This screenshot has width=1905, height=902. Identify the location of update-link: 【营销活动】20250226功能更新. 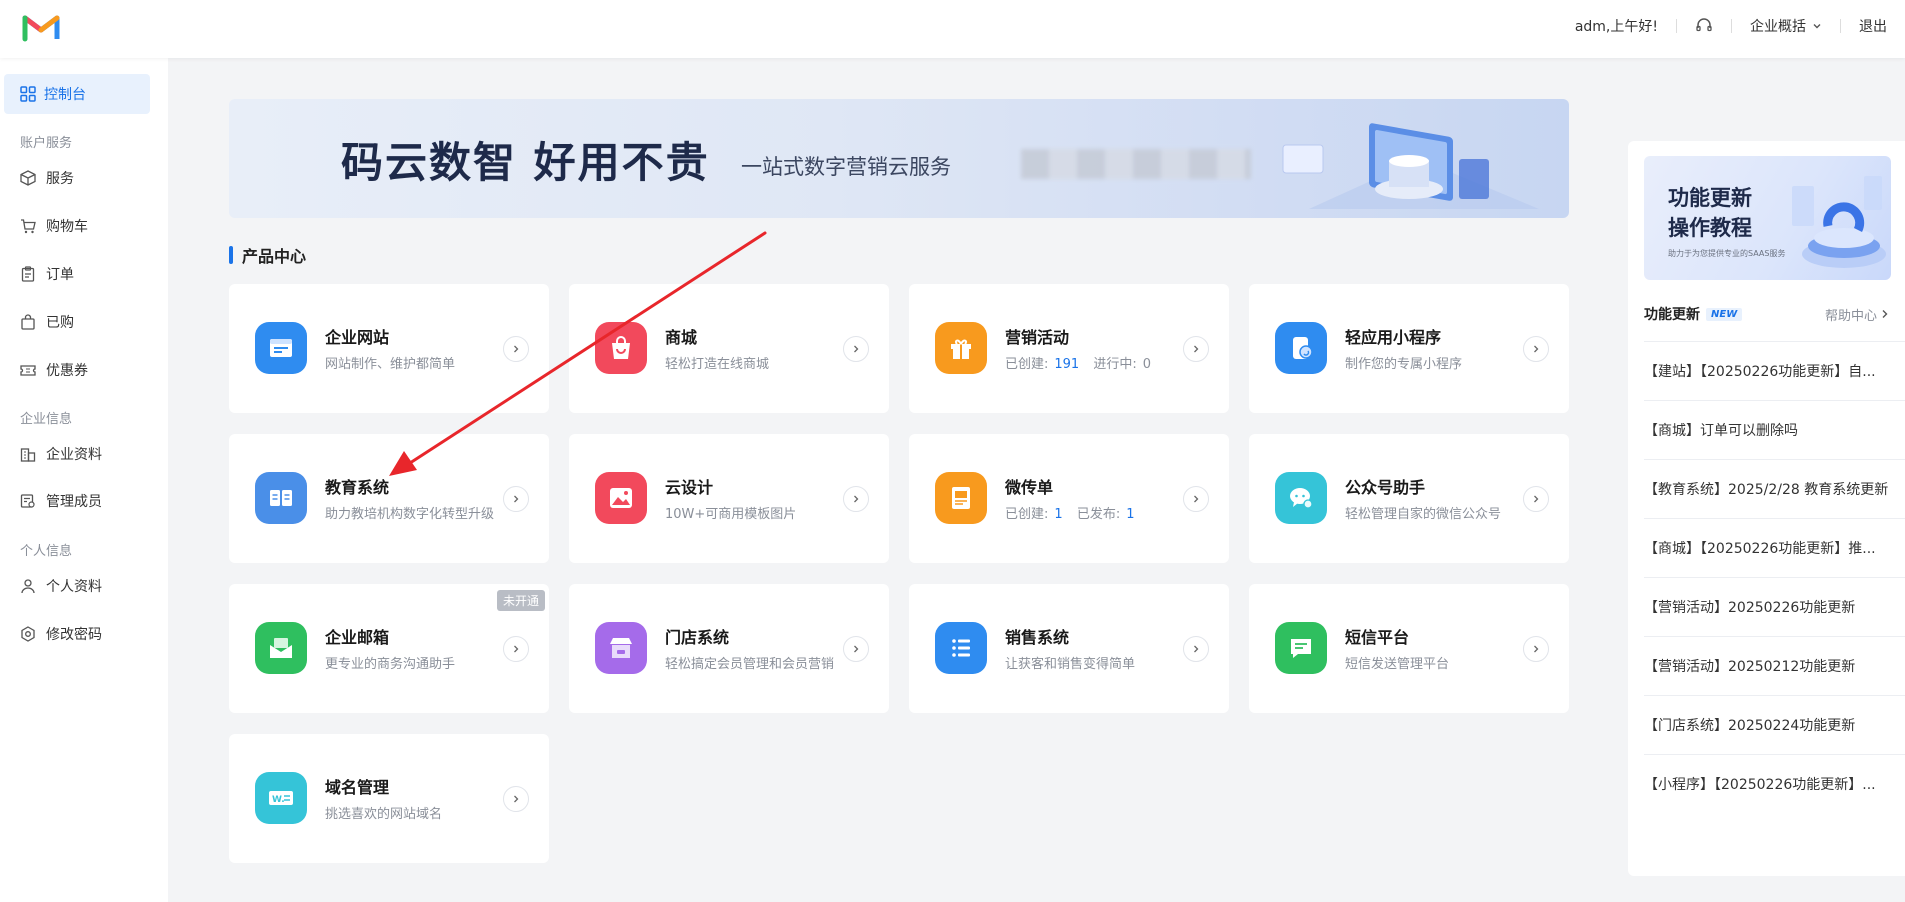
(1766, 607).